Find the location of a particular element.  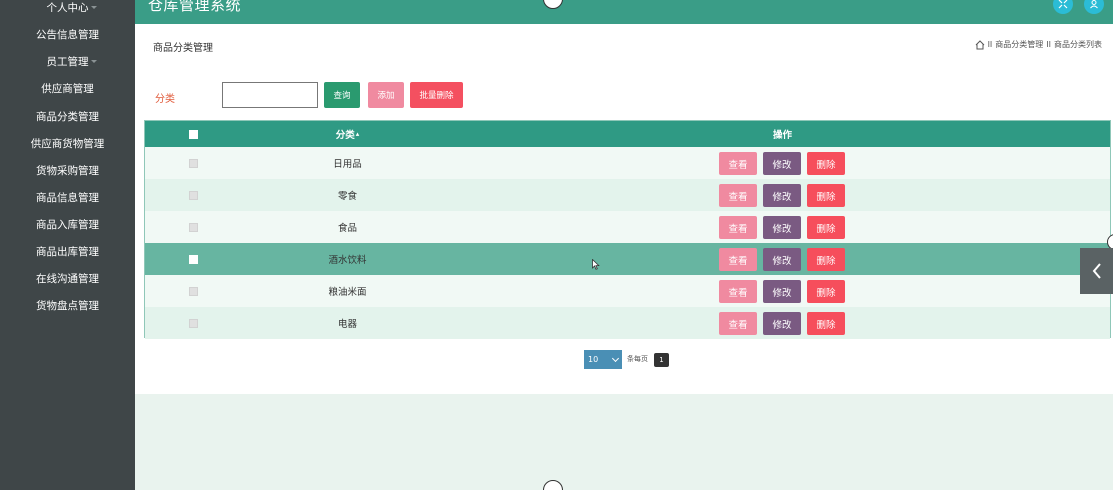

sidebar-item-label: 员工管理 is located at coordinates (67, 62).